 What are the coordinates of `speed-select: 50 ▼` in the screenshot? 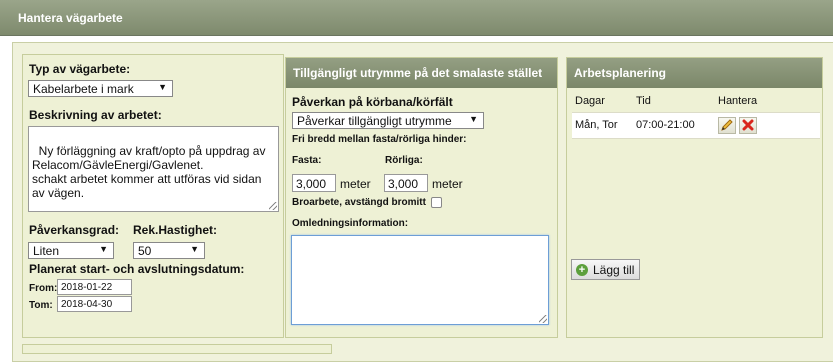 It's located at (169, 250).